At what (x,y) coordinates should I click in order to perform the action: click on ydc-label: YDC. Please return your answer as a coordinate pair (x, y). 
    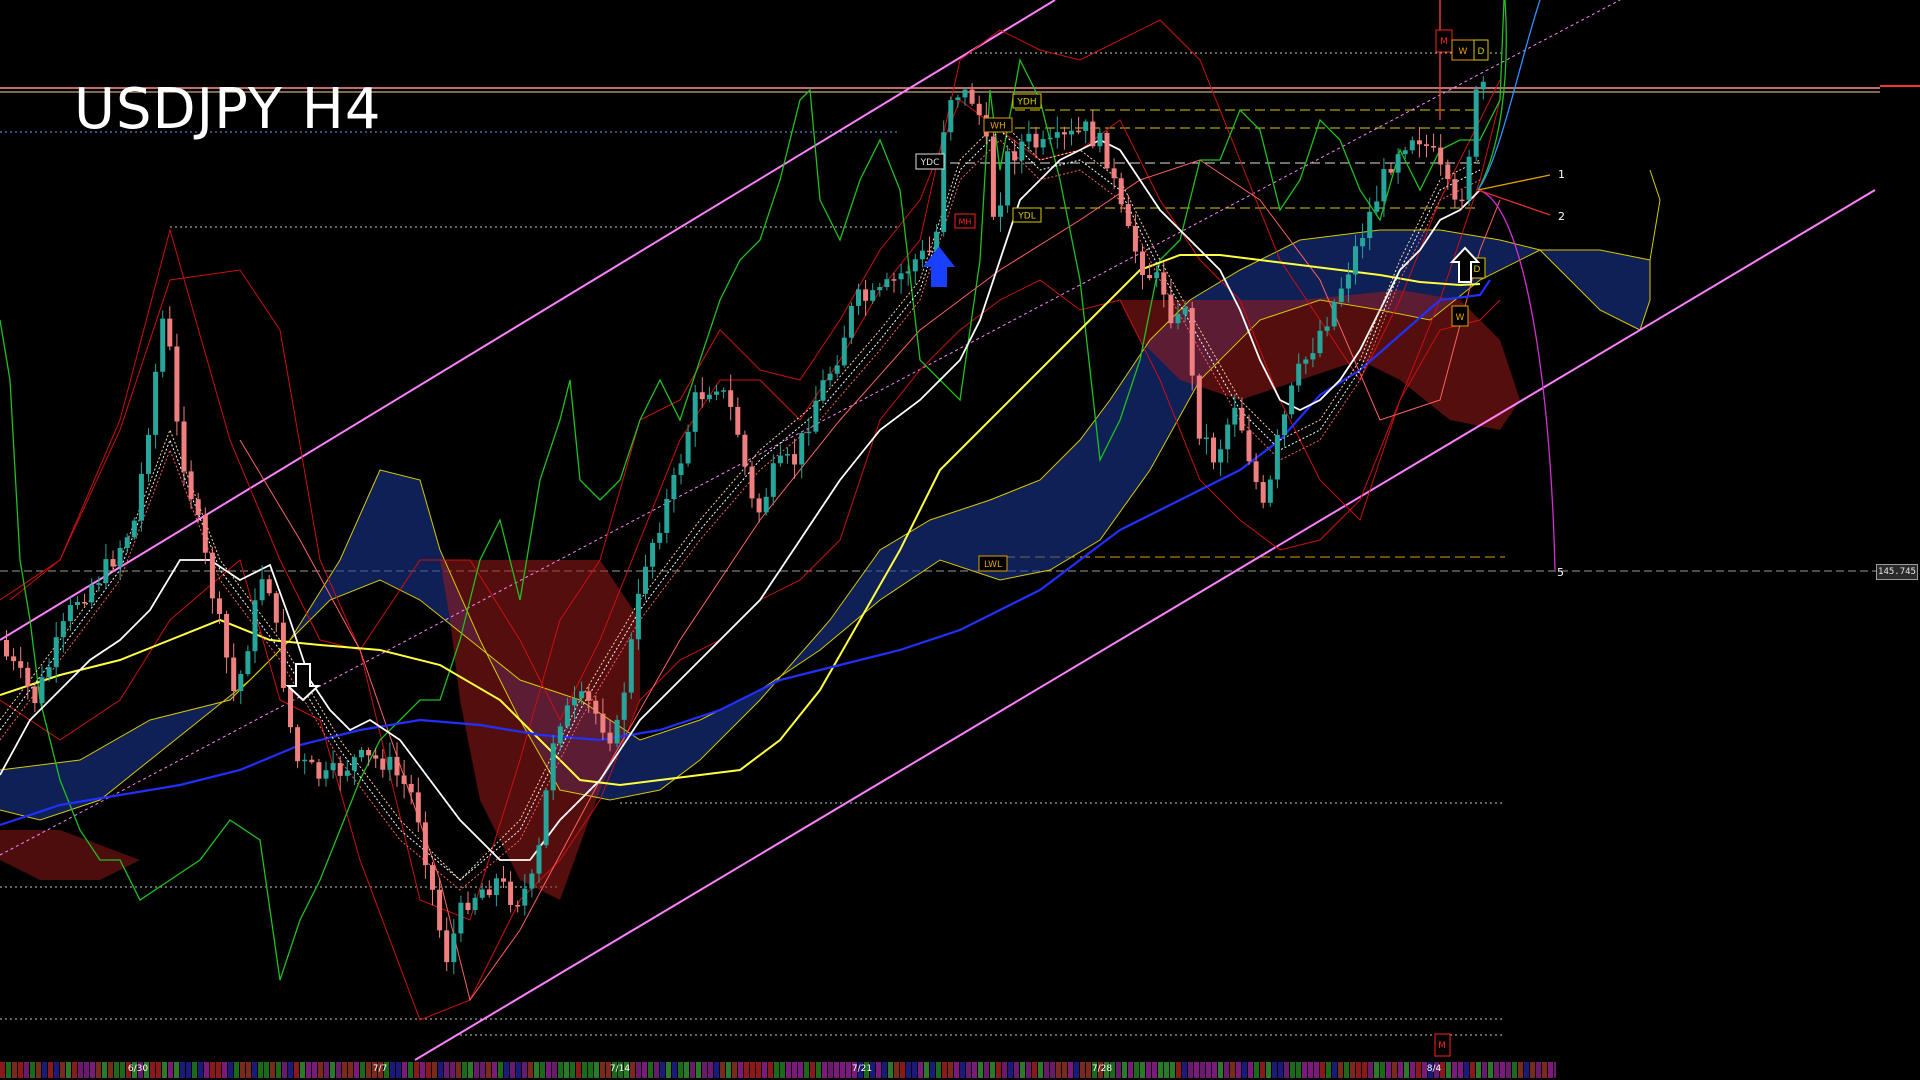
    Looking at the image, I should click on (930, 161).